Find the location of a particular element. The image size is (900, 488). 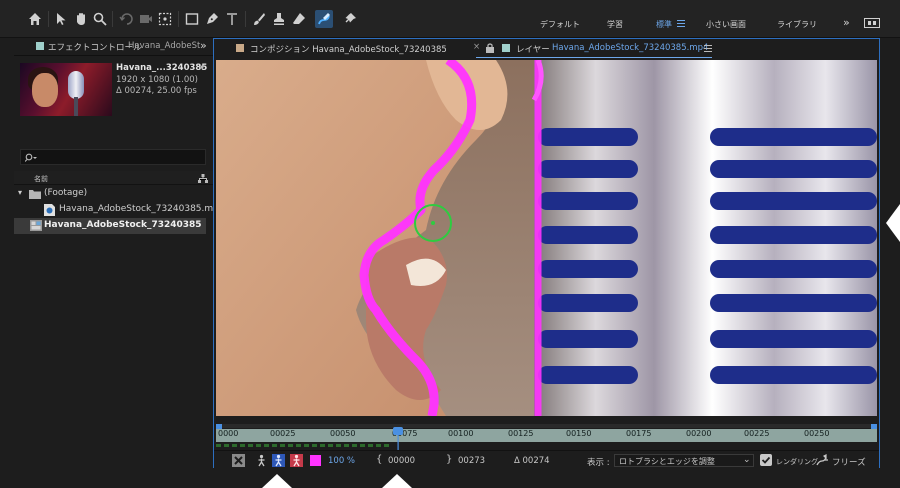

roto-brush-tool-icon is located at coordinates (324, 19).